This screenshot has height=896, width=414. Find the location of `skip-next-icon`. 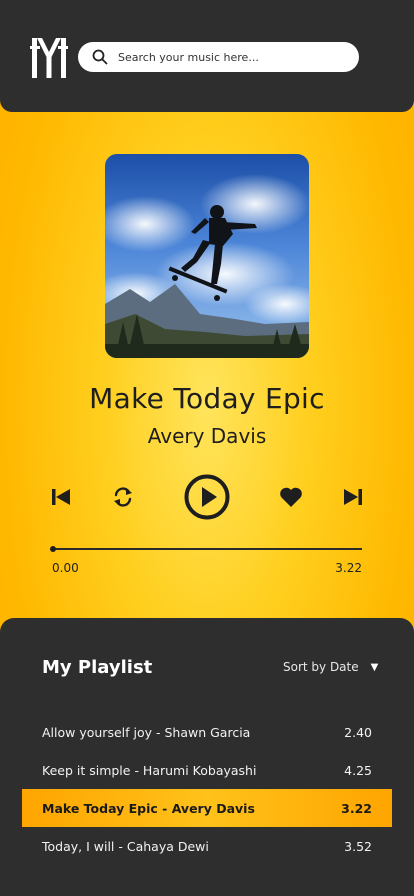

skip-next-icon is located at coordinates (353, 497).